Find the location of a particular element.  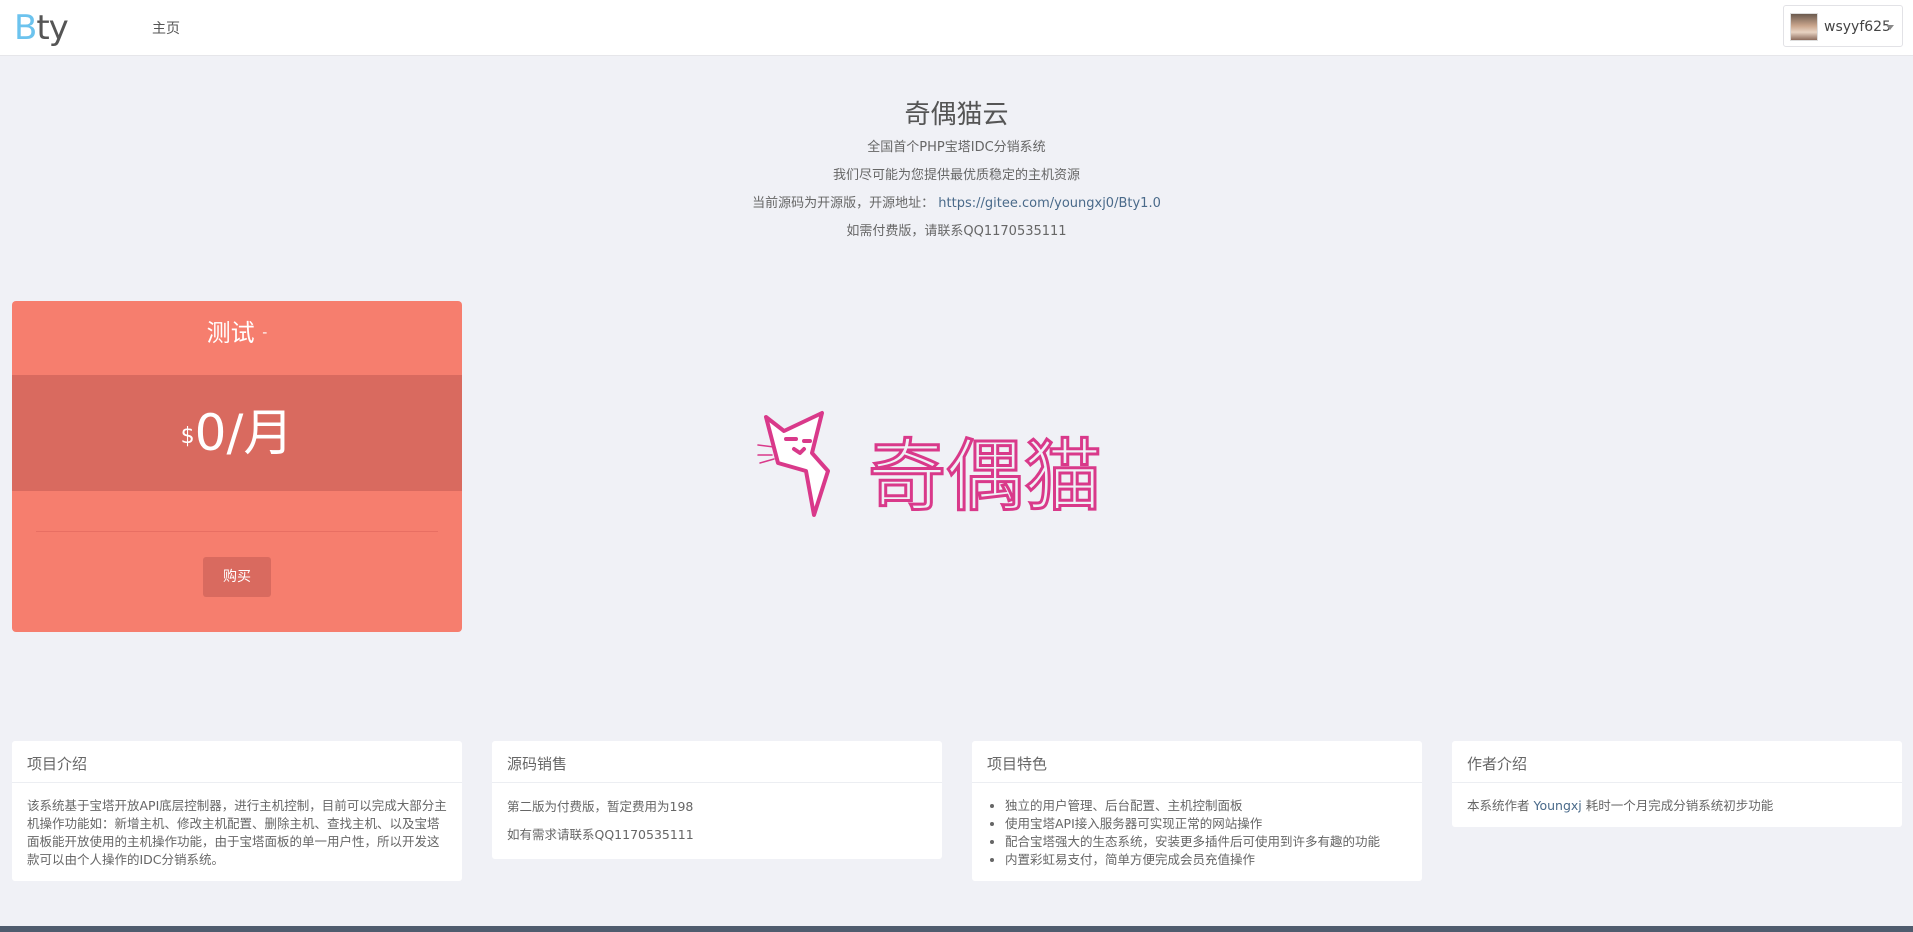

author-suffix: 耗时一个月完成分销系统初步功能 is located at coordinates (1679, 805).